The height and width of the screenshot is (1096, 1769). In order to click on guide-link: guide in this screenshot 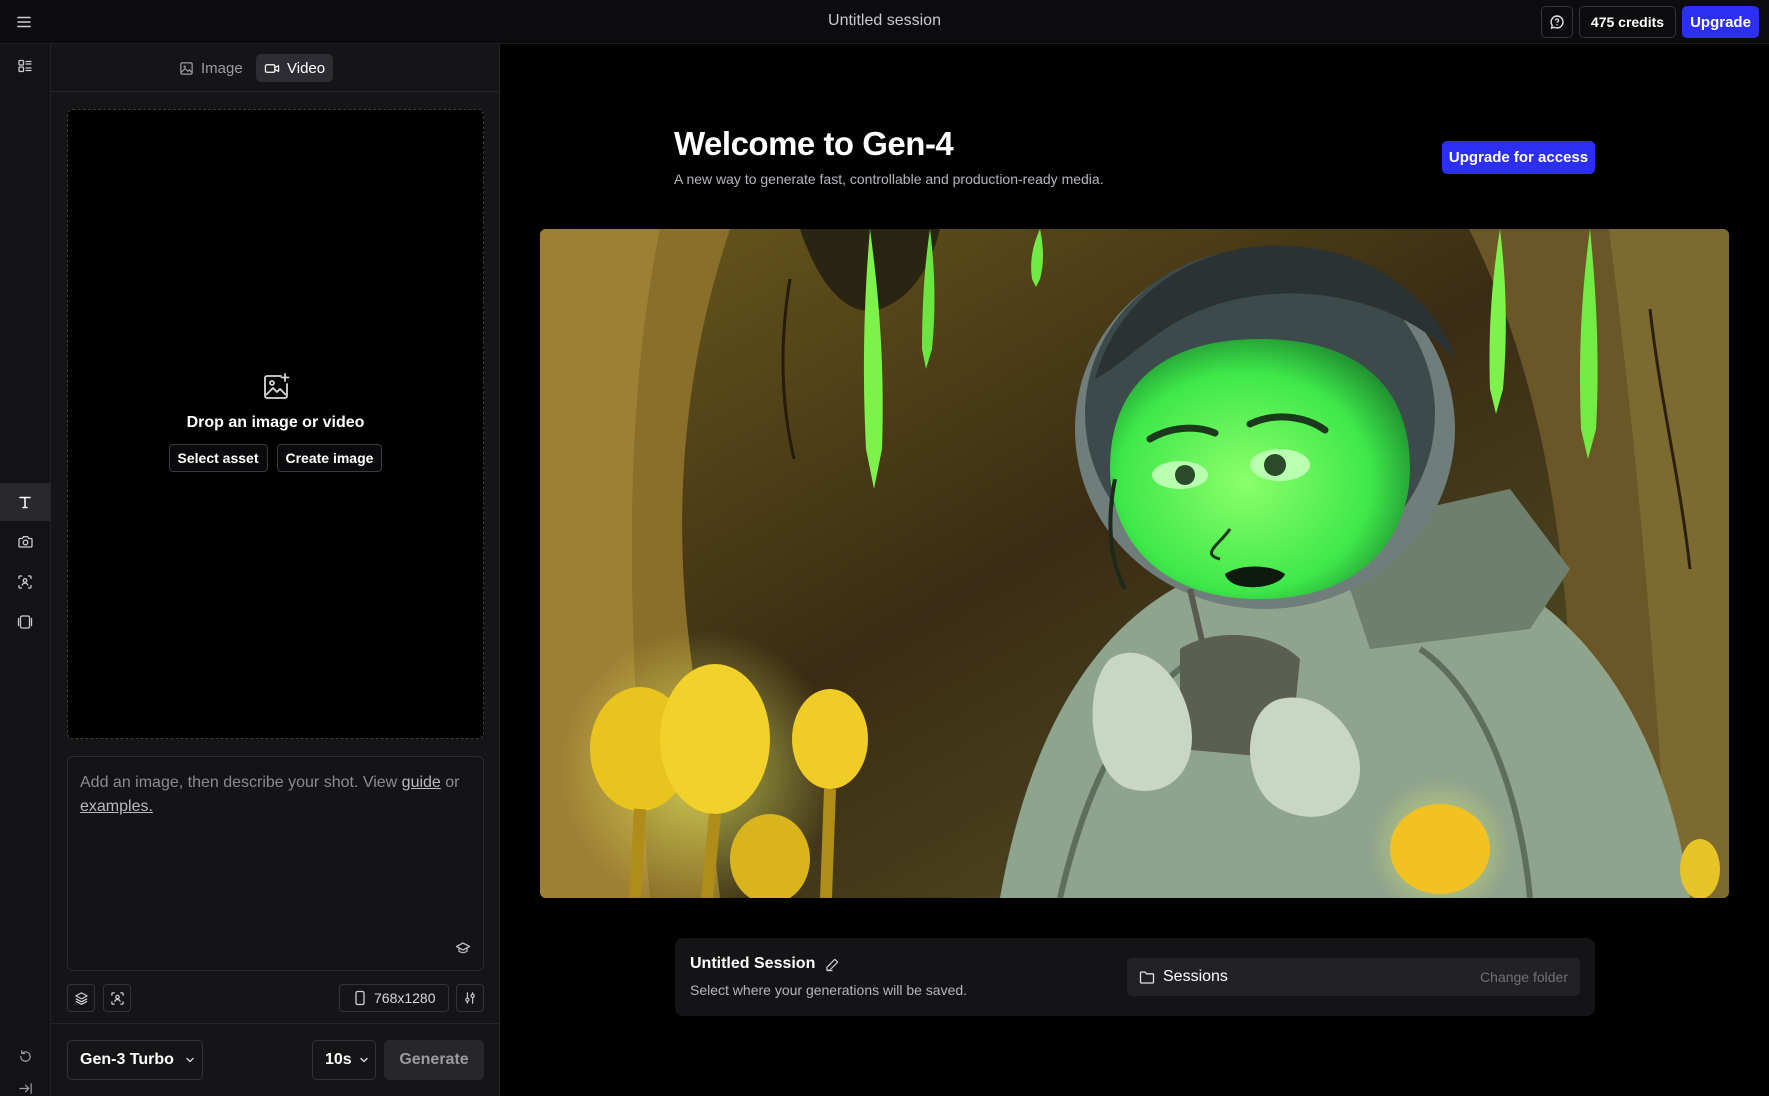, I will do `click(421, 782)`.